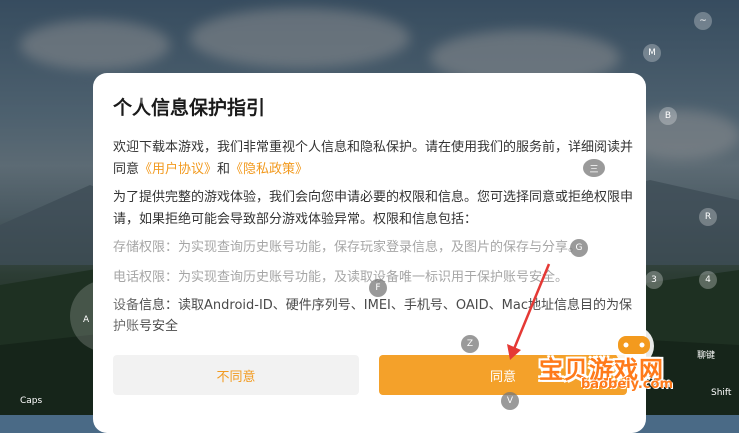 This screenshot has width=739, height=433. What do you see at coordinates (378, 288) in the screenshot?
I see `key-f: F` at bounding box center [378, 288].